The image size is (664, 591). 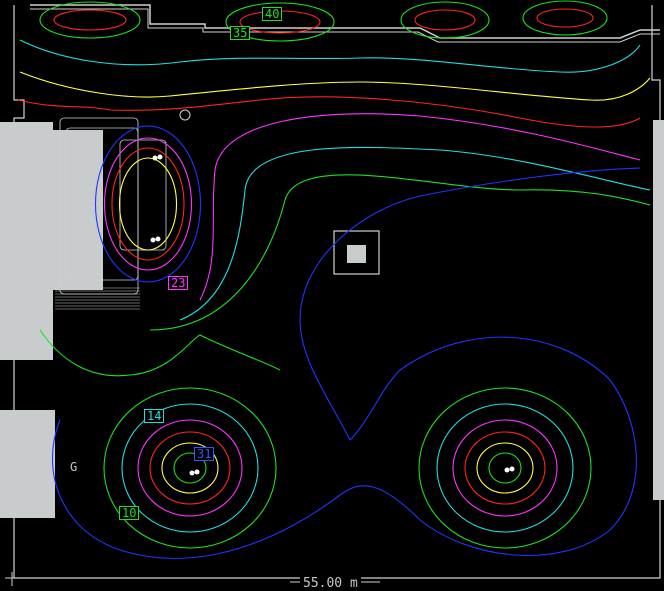 I want to click on column, so click(x=356, y=254).